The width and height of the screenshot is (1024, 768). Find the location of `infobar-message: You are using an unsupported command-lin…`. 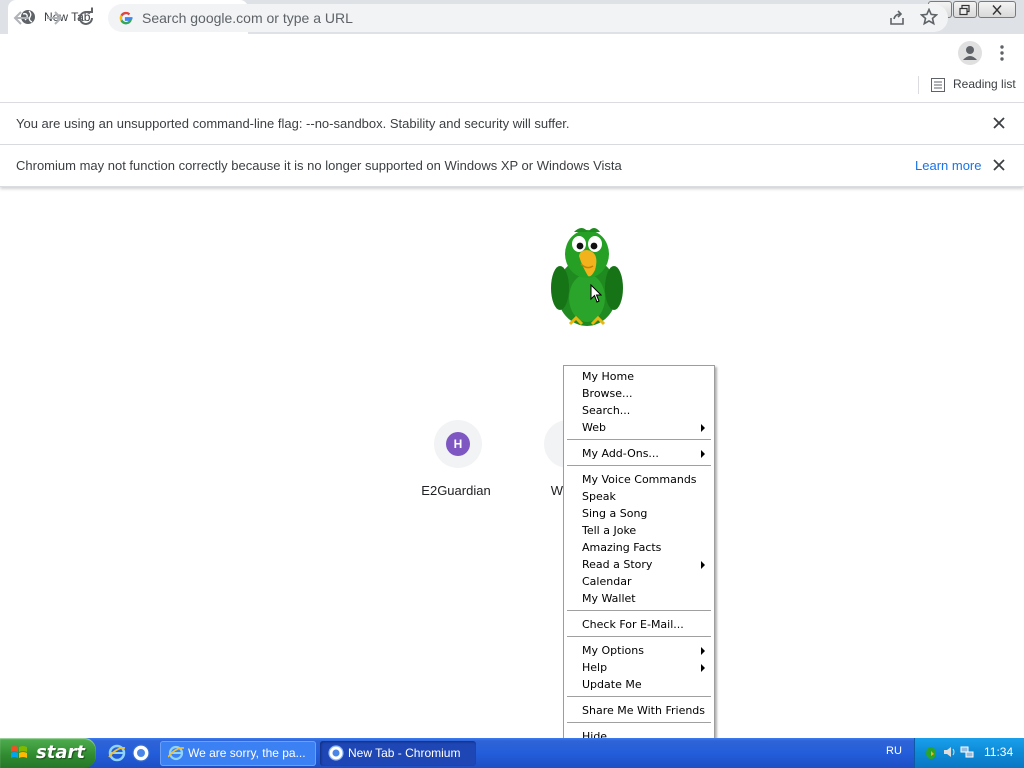

infobar-message: You are using an unsupported command-lin… is located at coordinates (293, 123).